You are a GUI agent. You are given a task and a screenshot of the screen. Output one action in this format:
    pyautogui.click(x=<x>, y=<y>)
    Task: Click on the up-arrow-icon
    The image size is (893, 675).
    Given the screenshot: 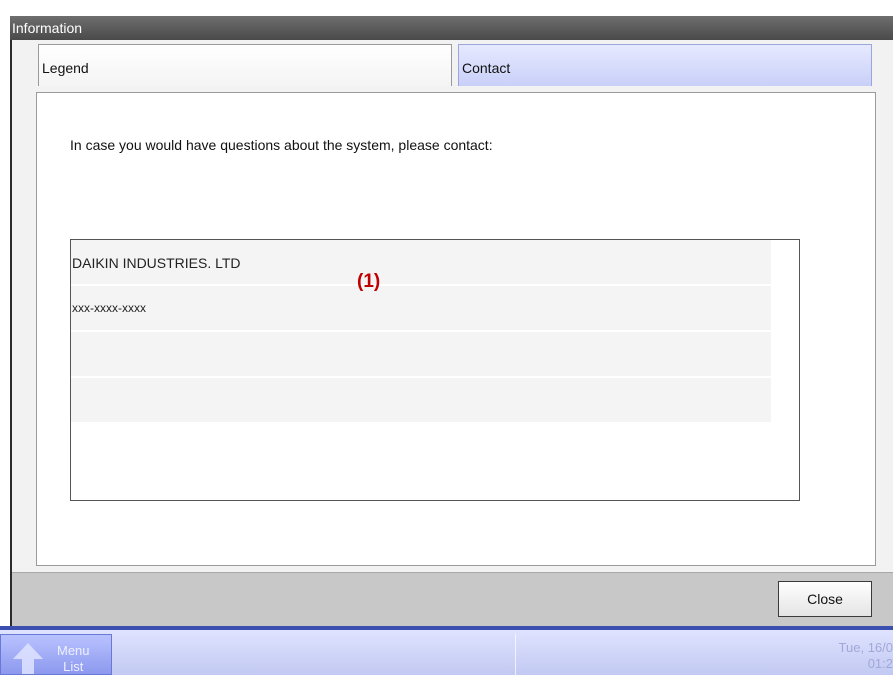 What is the action you would take?
    pyautogui.click(x=28, y=658)
    